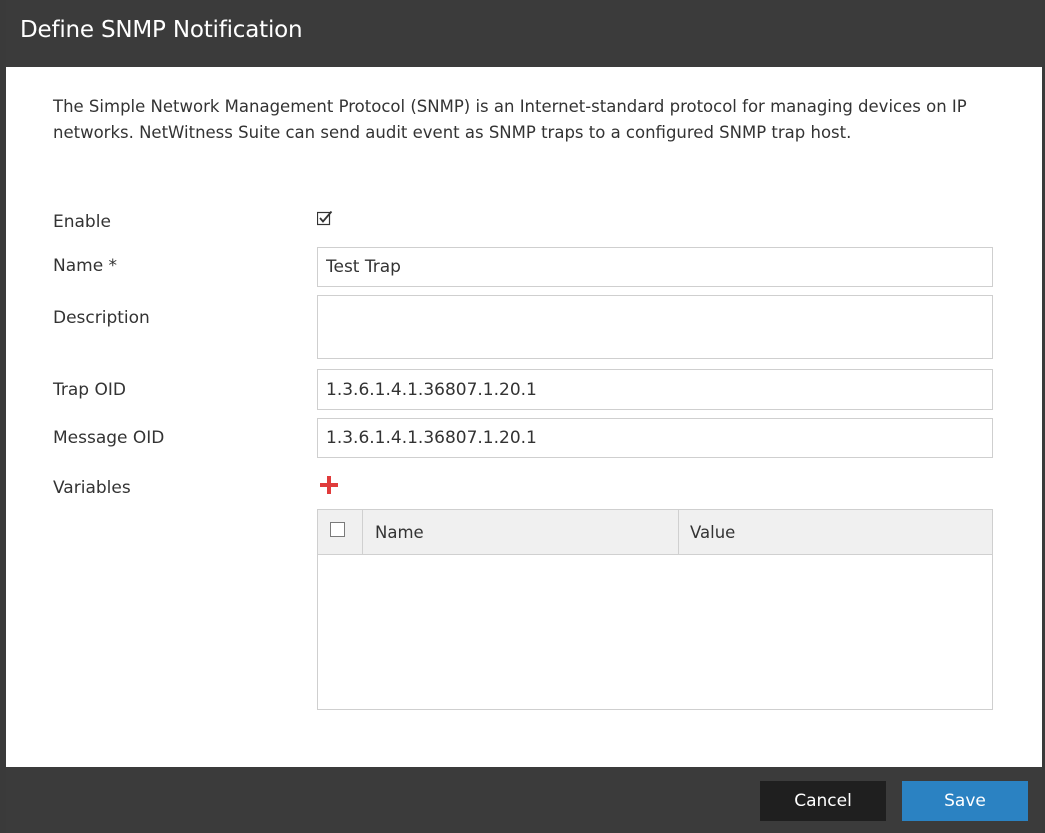 This screenshot has width=1045, height=833. I want to click on enable-checkbox, so click(324, 218).